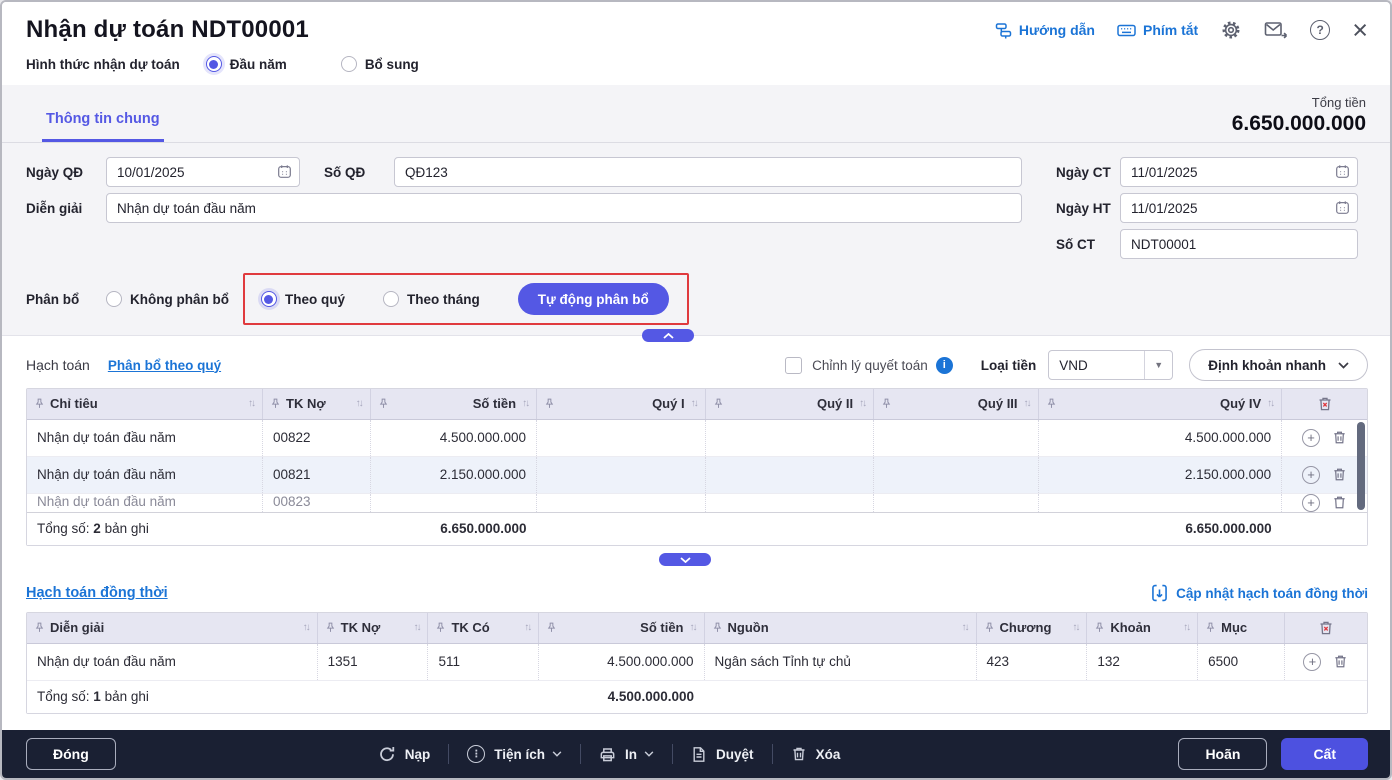  I want to click on approve-button: Duyệt, so click(722, 754).